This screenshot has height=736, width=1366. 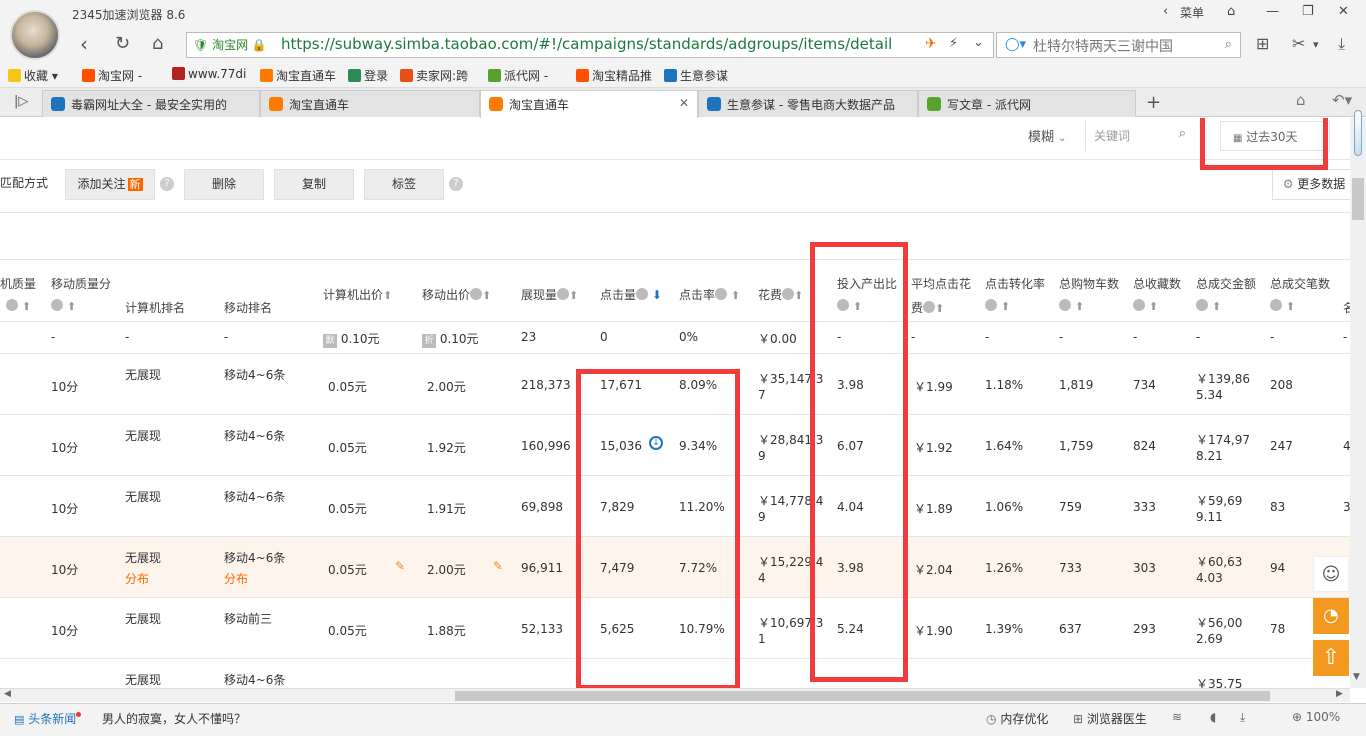 I want to click on tab-sycm: 生意参谋 - 零售电商大数据产品, so click(x=808, y=103).